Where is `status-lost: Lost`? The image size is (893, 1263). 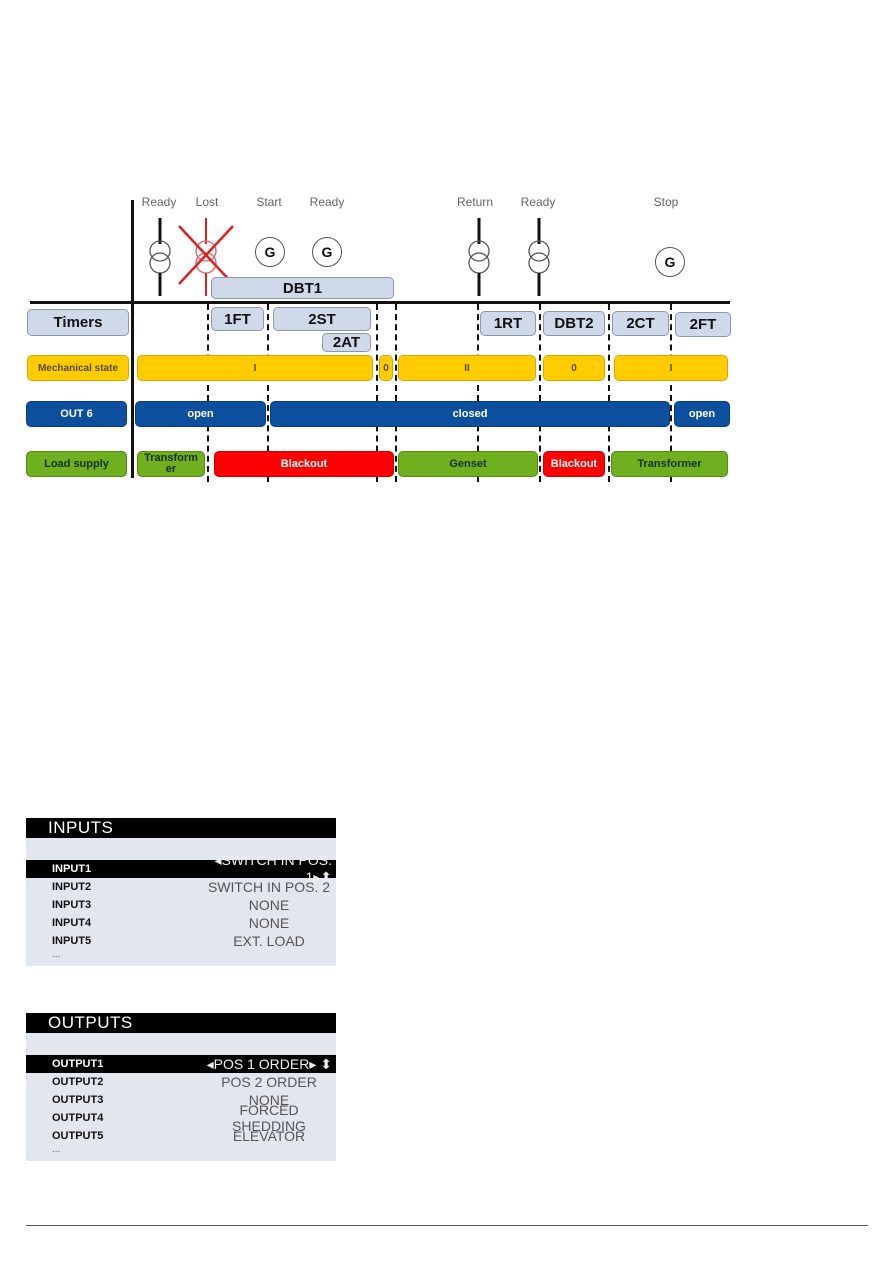
status-lost: Lost is located at coordinates (207, 202).